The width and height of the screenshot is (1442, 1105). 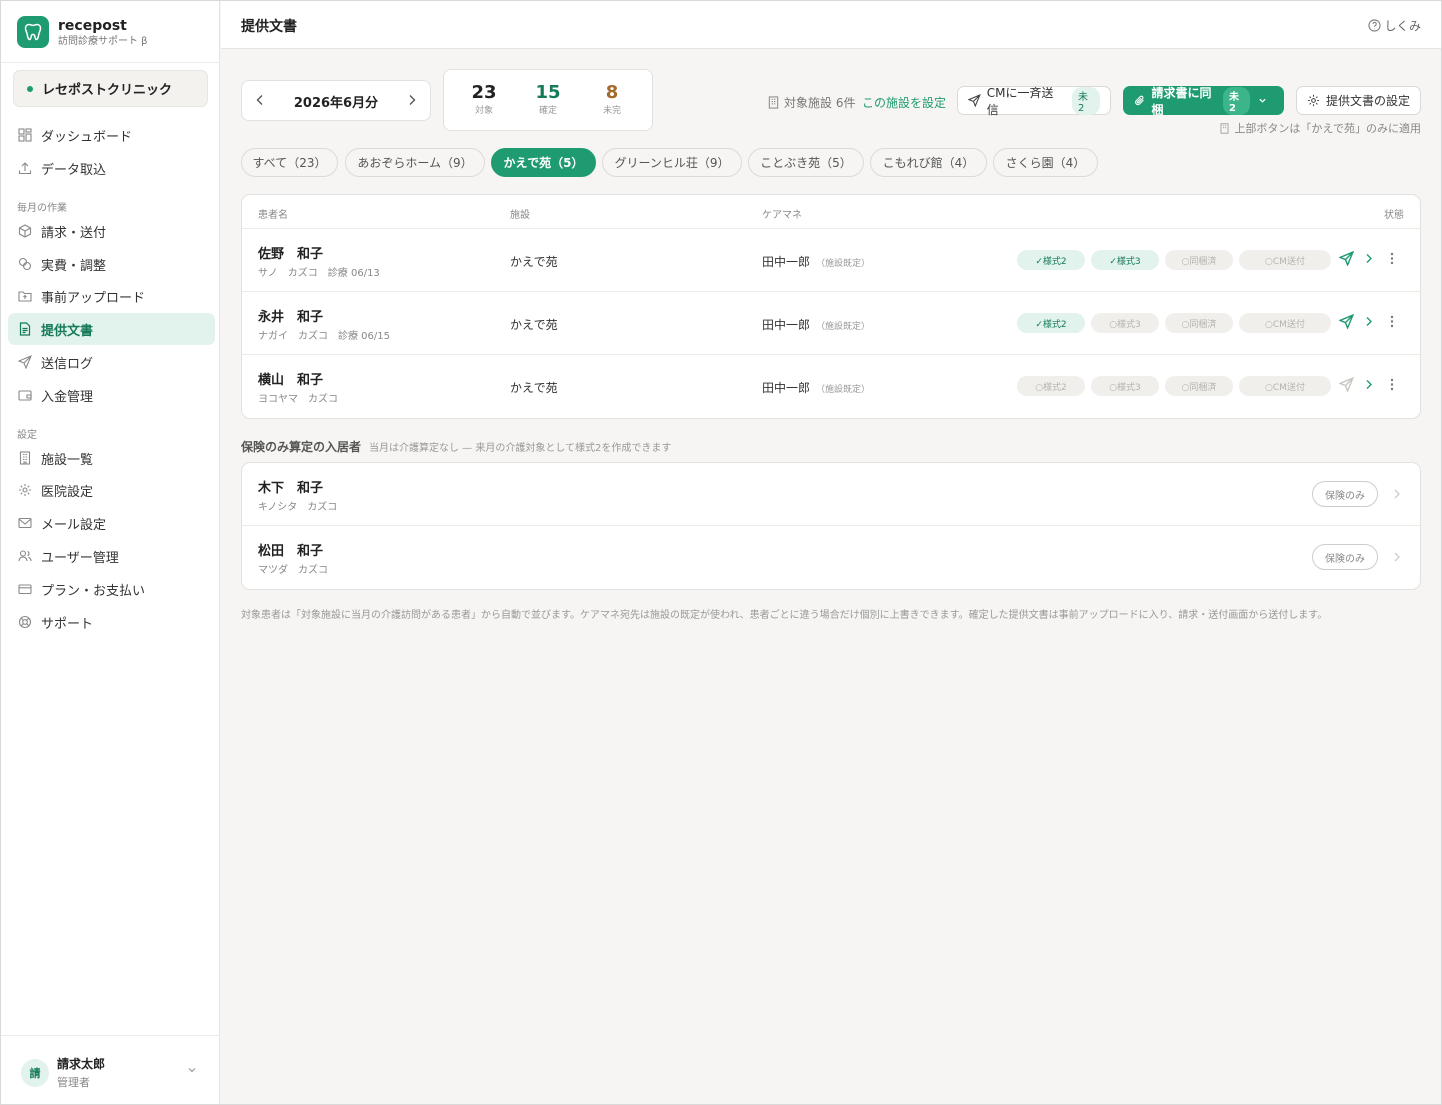 I want to click on brand: recepost 訪問診療サポート β, so click(x=82, y=32).